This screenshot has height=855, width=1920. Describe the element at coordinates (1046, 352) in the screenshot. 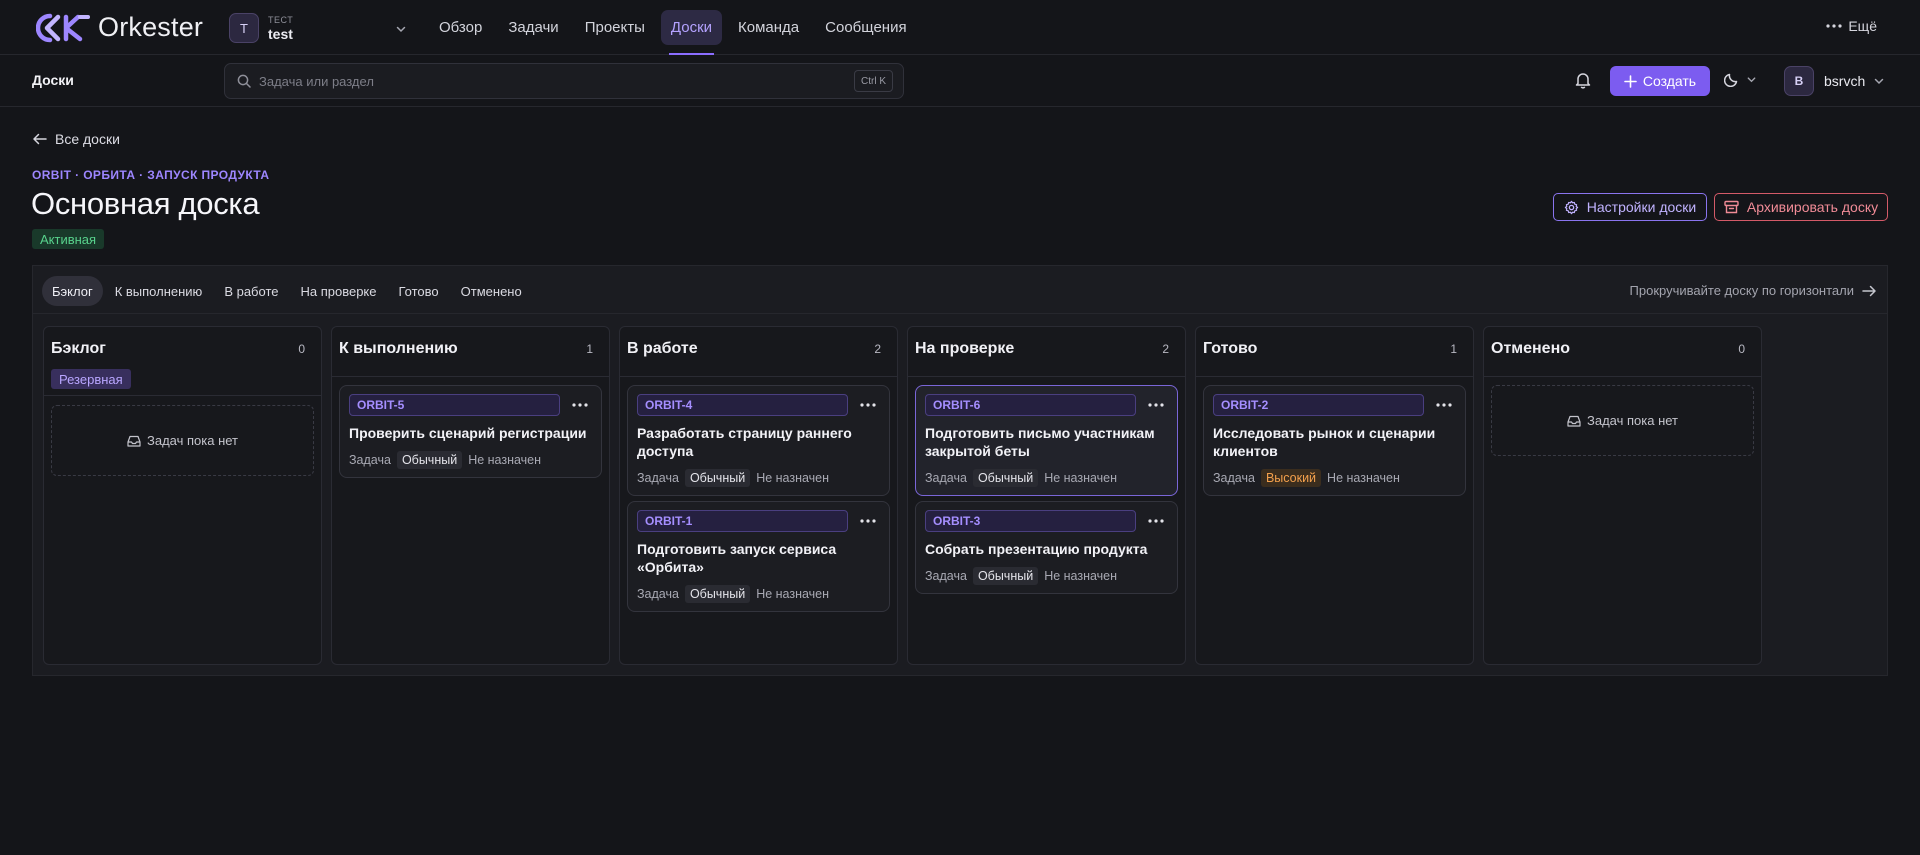

I see `column-header: На проверке 2` at that location.